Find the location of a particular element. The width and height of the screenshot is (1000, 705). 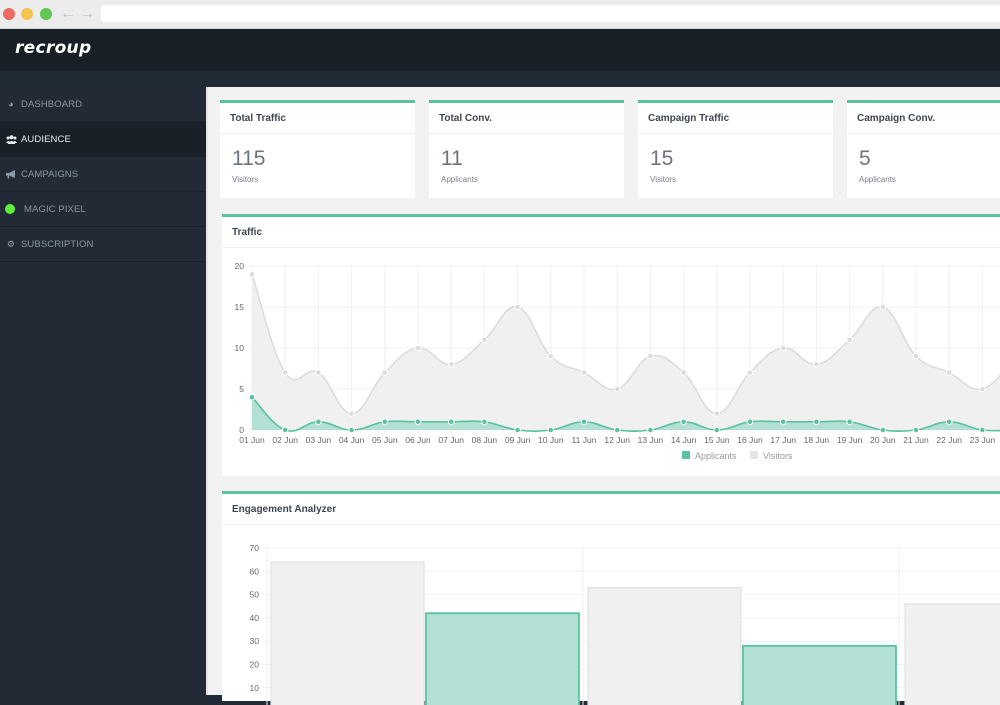

sidebar-item-label: CAMPAIGNS is located at coordinates (50, 174).